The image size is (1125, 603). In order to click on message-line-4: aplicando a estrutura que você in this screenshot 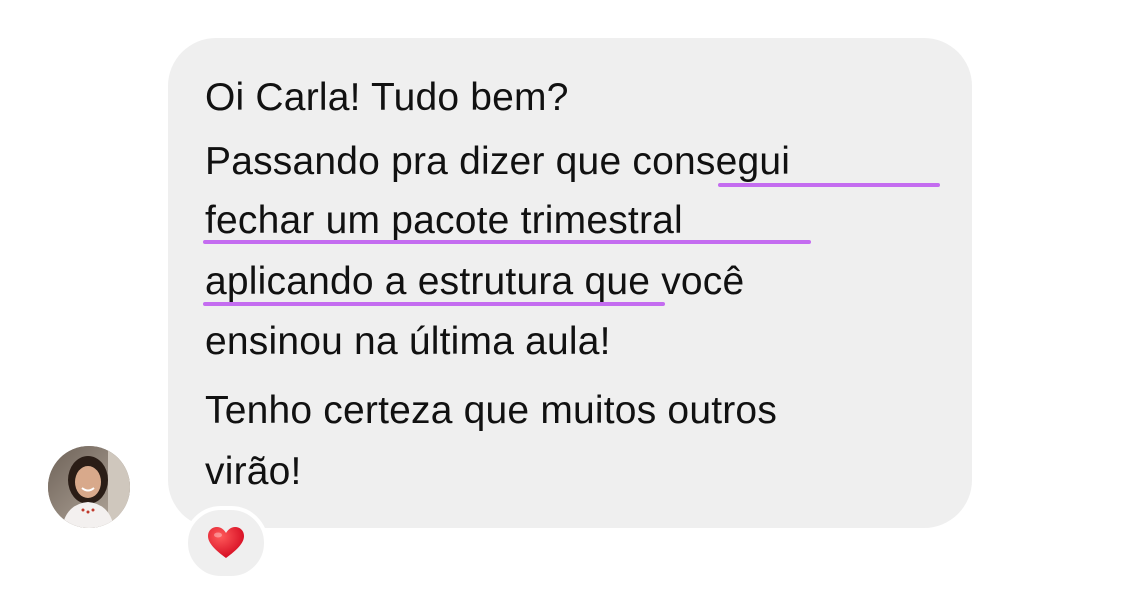, I will do `click(474, 282)`.